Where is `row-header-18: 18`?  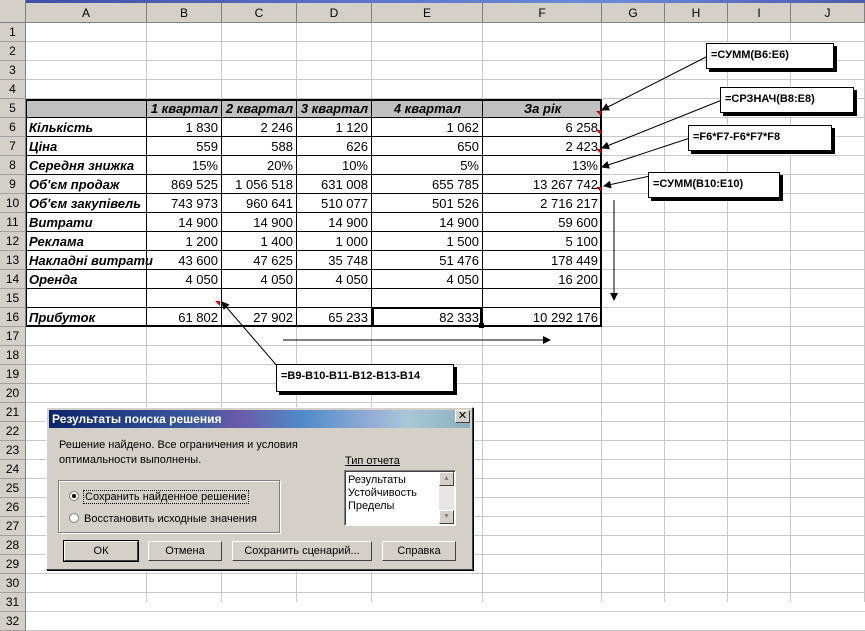 row-header-18: 18 is located at coordinates (13, 355).